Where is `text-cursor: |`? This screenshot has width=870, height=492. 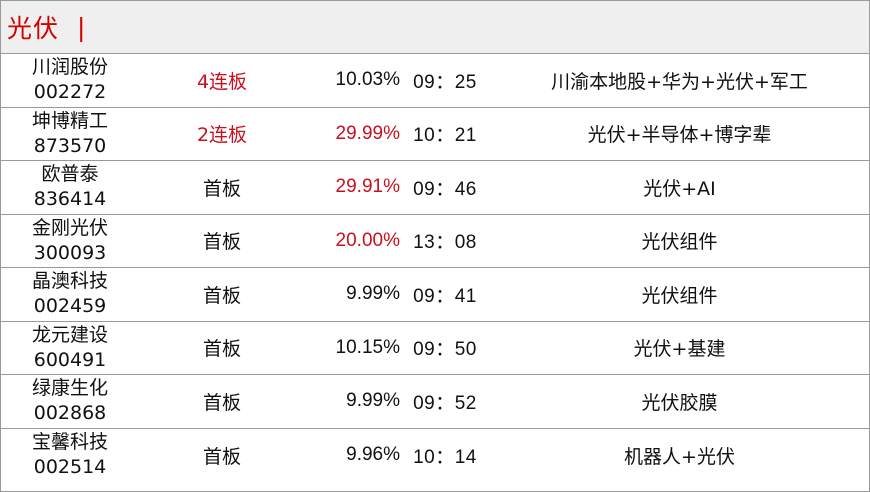 text-cursor: | is located at coordinates (81, 27).